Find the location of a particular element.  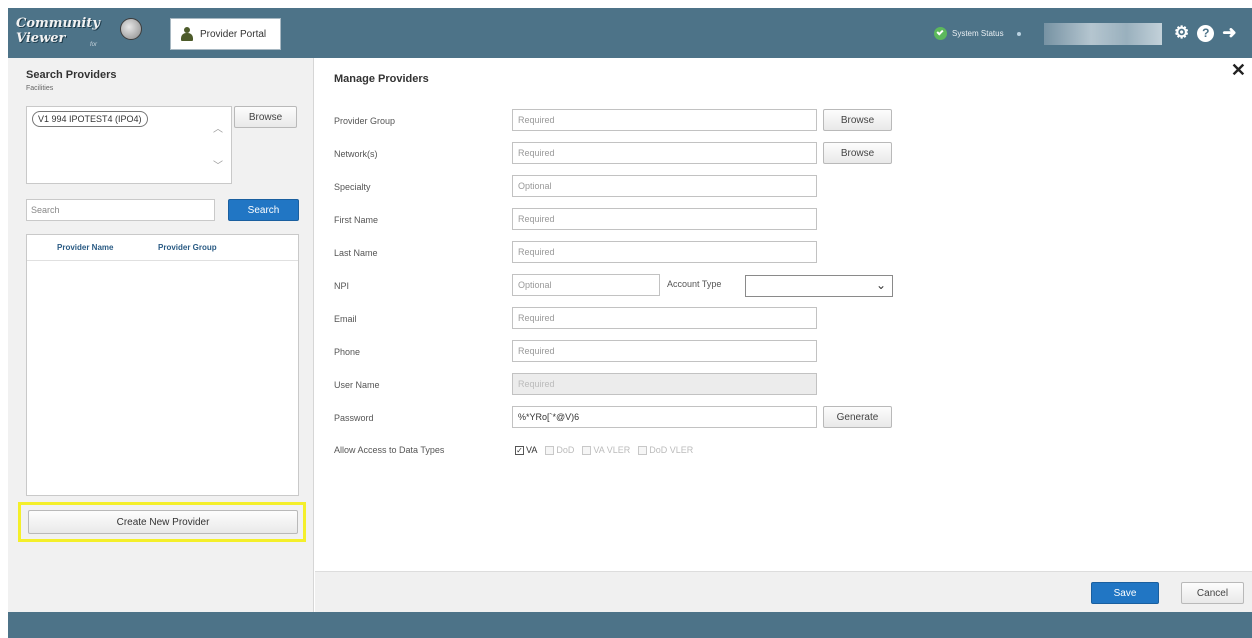

facilities-list: V1 994 IPOTEST4 (IPO4) ︿ ﹀ is located at coordinates (129, 145).